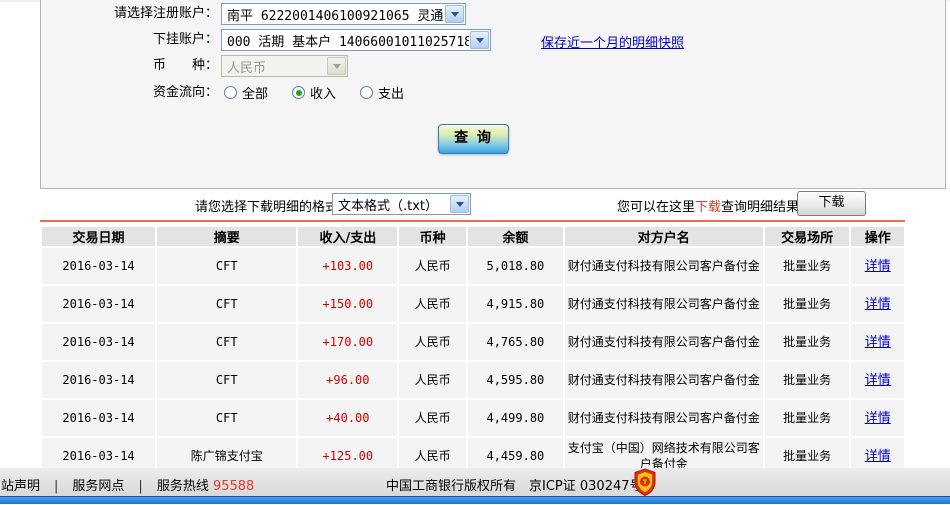 The height and width of the screenshot is (505, 950). I want to click on cell-balance: 4,915.80, so click(515, 304).